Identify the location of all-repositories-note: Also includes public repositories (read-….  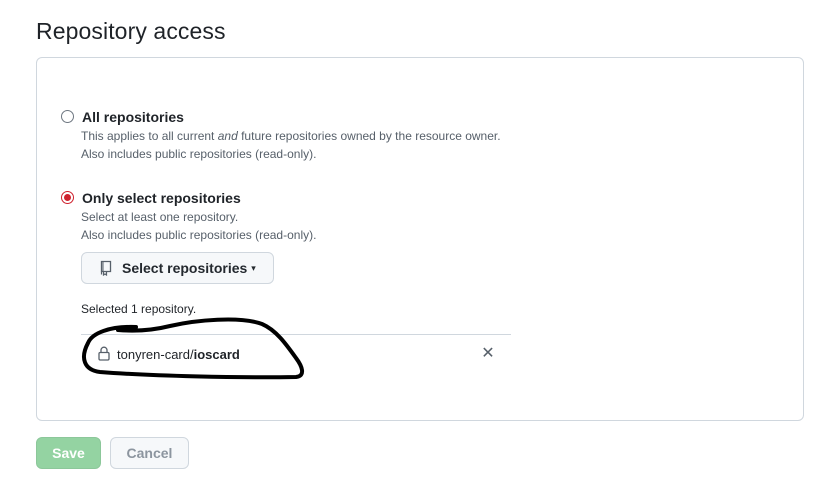
(199, 154).